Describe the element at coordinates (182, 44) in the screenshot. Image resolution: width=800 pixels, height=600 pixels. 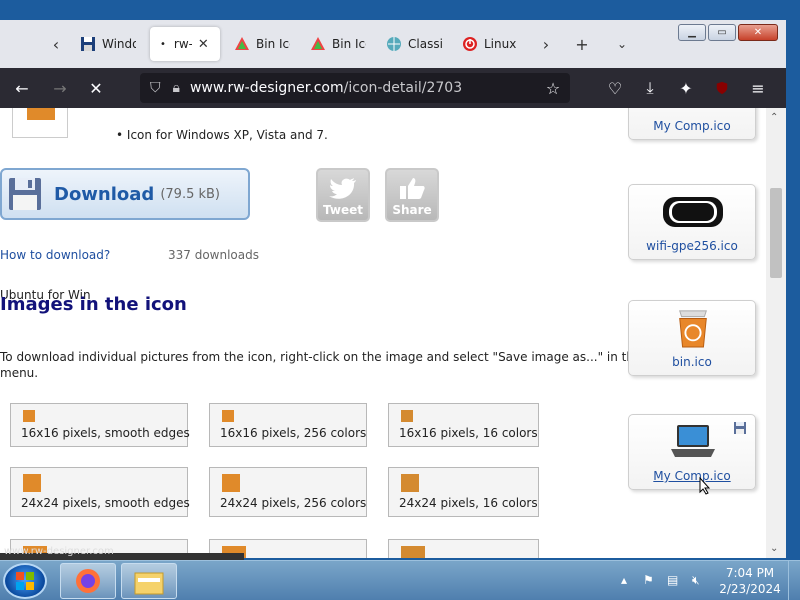
I see `tab-label: rw-` at that location.